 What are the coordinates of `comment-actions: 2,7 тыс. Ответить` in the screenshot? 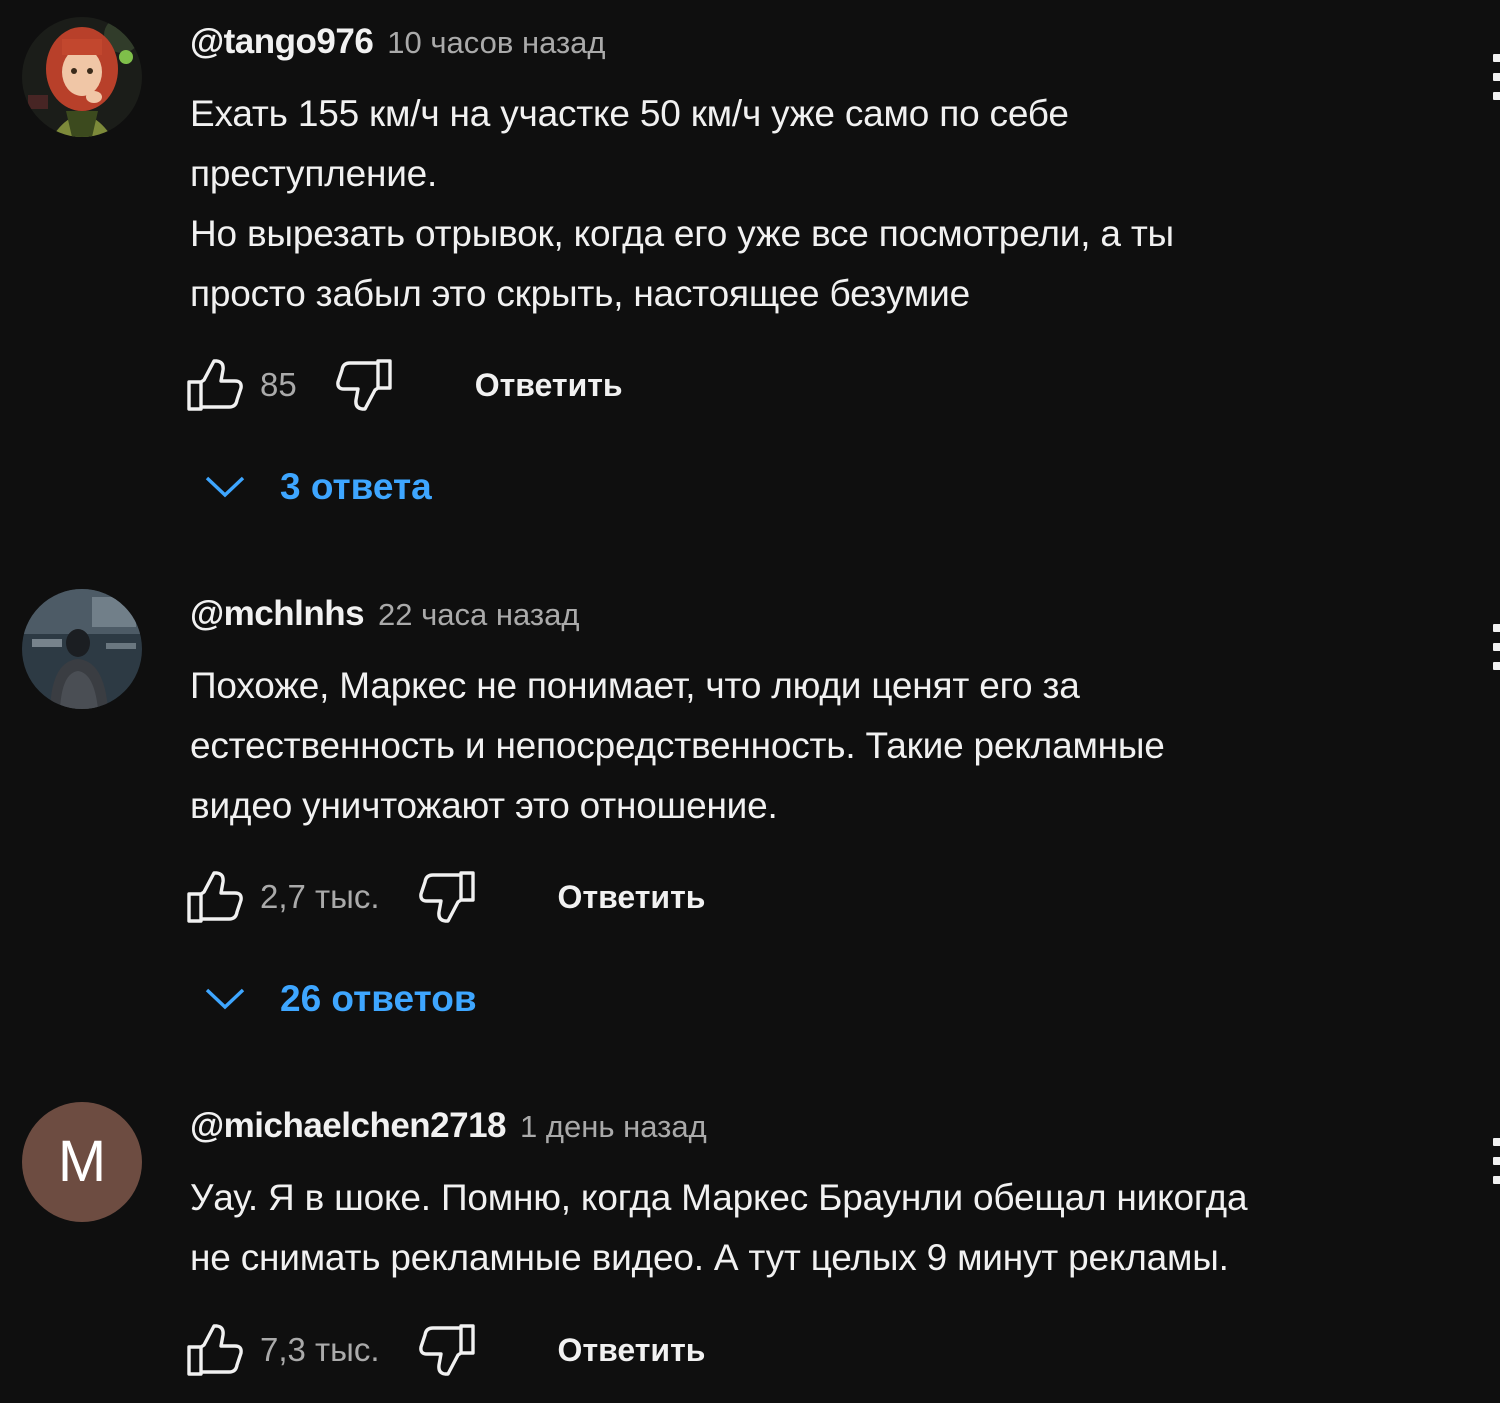 It's located at (444, 897).